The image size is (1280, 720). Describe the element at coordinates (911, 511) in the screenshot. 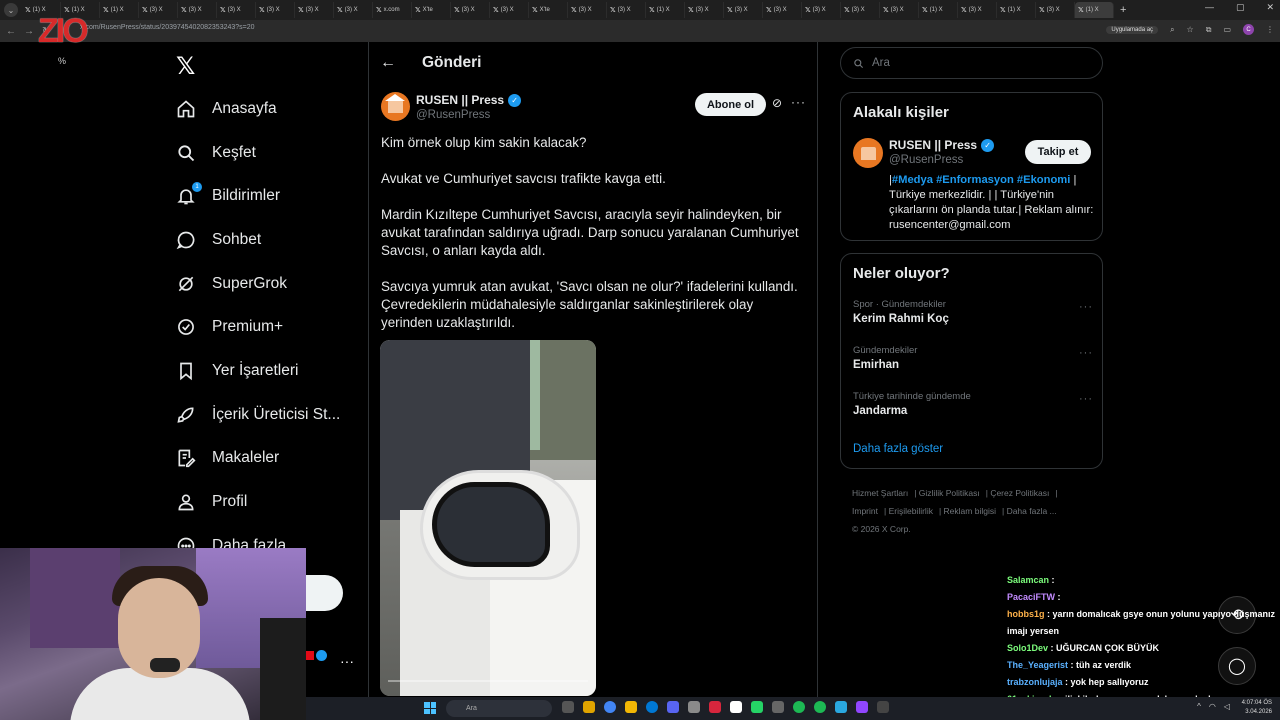

I see `footer-link: Erişilebilirlik` at that location.